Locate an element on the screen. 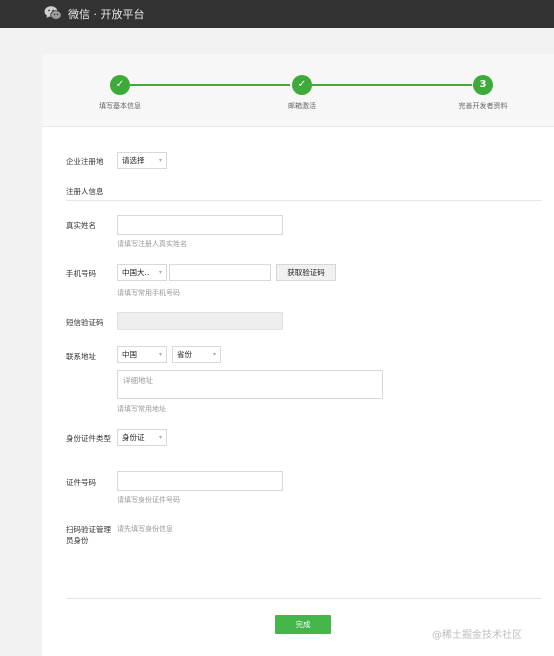 This screenshot has width=554, height=656. progress-steps: ✓ ✓ 3 填写基本信息 邮箱激活 完善开发者资料 is located at coordinates (298, 90).